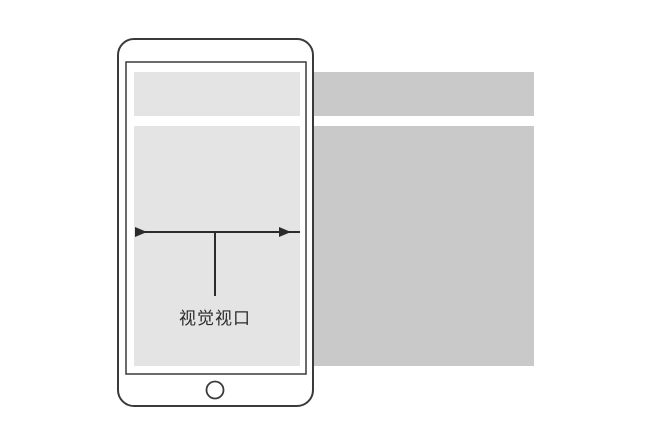 The height and width of the screenshot is (444, 654). What do you see at coordinates (215, 390) in the screenshot?
I see `home-button` at bounding box center [215, 390].